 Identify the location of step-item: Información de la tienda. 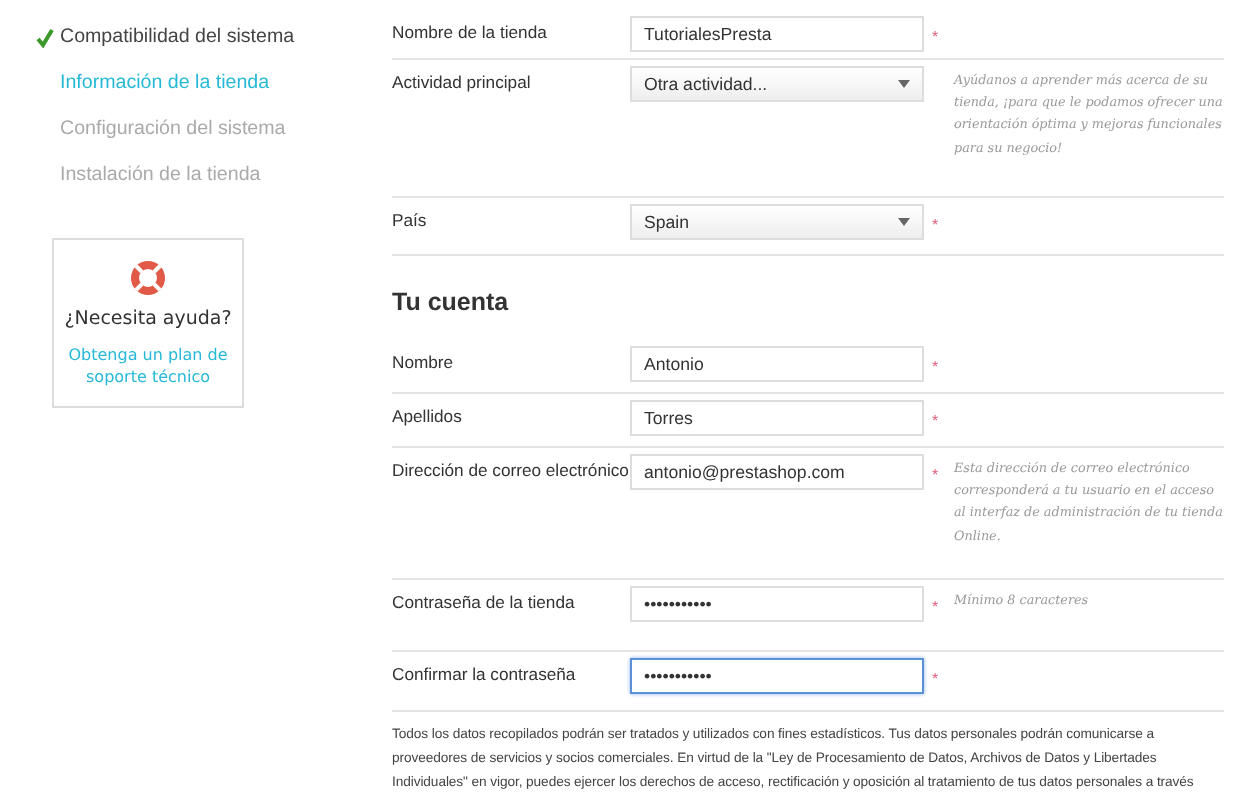
(165, 83).